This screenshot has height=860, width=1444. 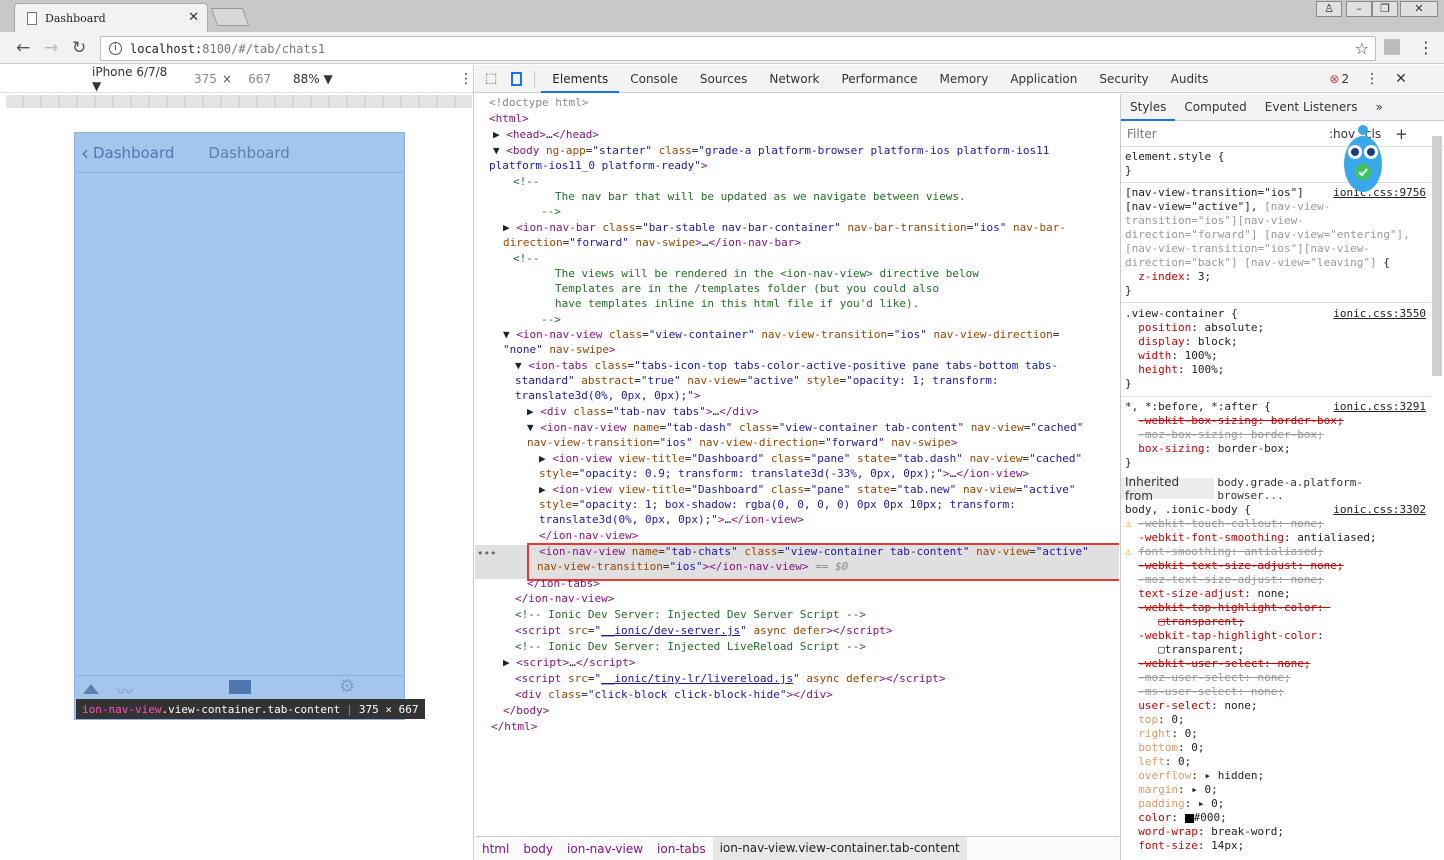 What do you see at coordinates (208, 79) in the screenshot?
I see `device-width: 375` at bounding box center [208, 79].